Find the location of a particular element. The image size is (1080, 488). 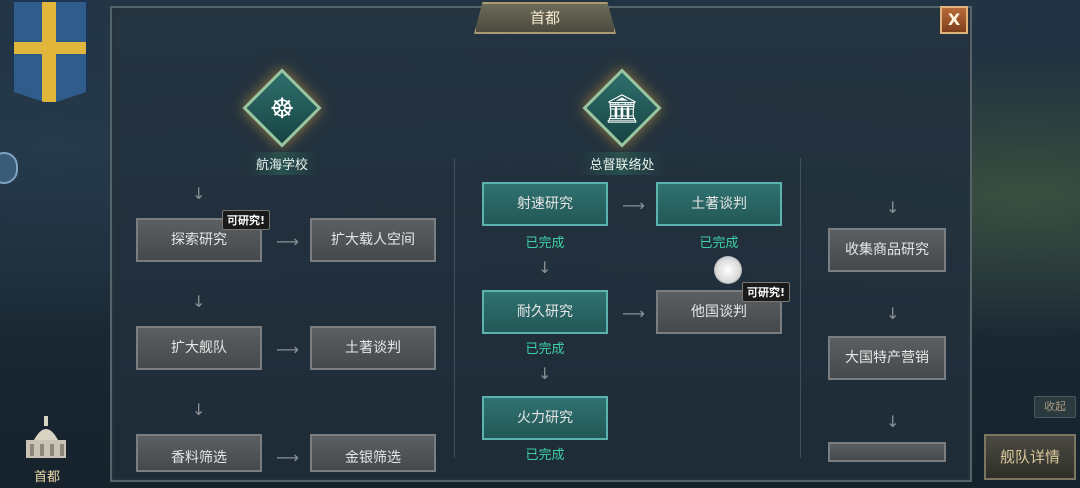

dialog-title: 首都 is located at coordinates (545, 18).